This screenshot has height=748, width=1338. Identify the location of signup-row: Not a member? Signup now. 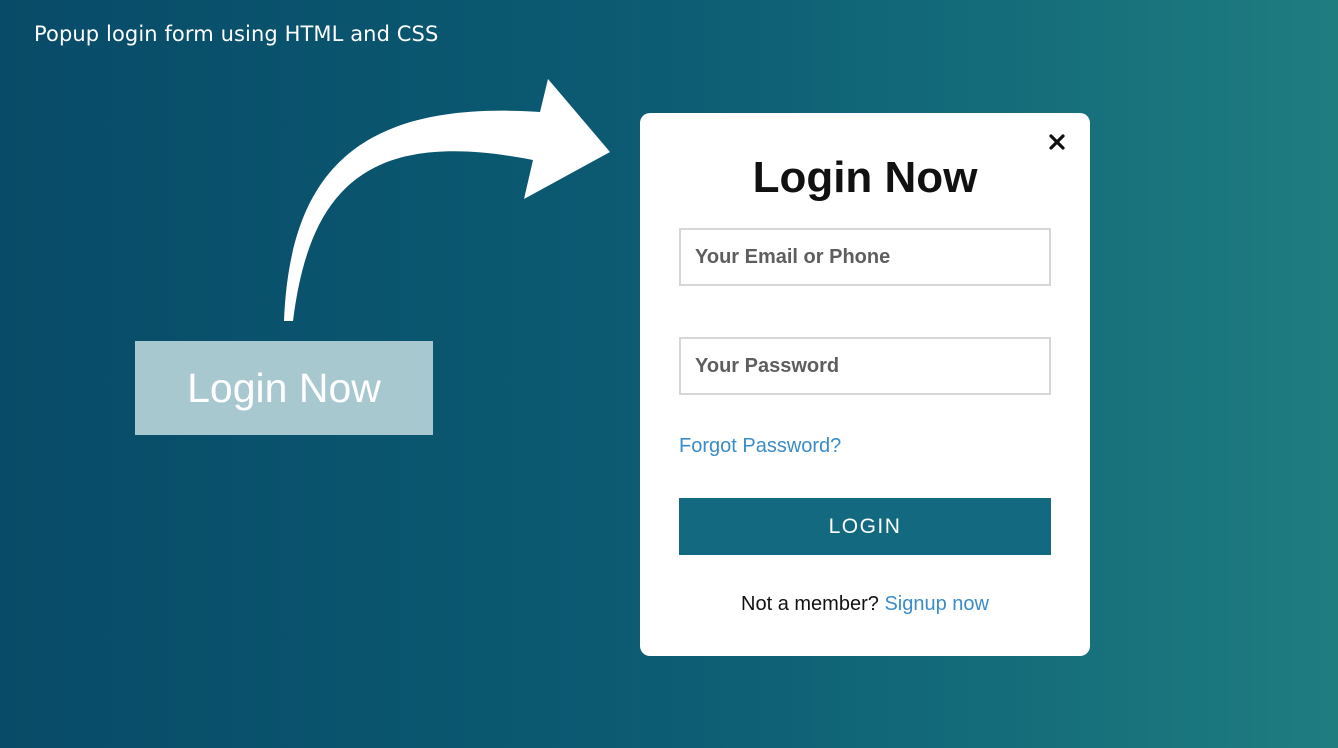
(865, 604).